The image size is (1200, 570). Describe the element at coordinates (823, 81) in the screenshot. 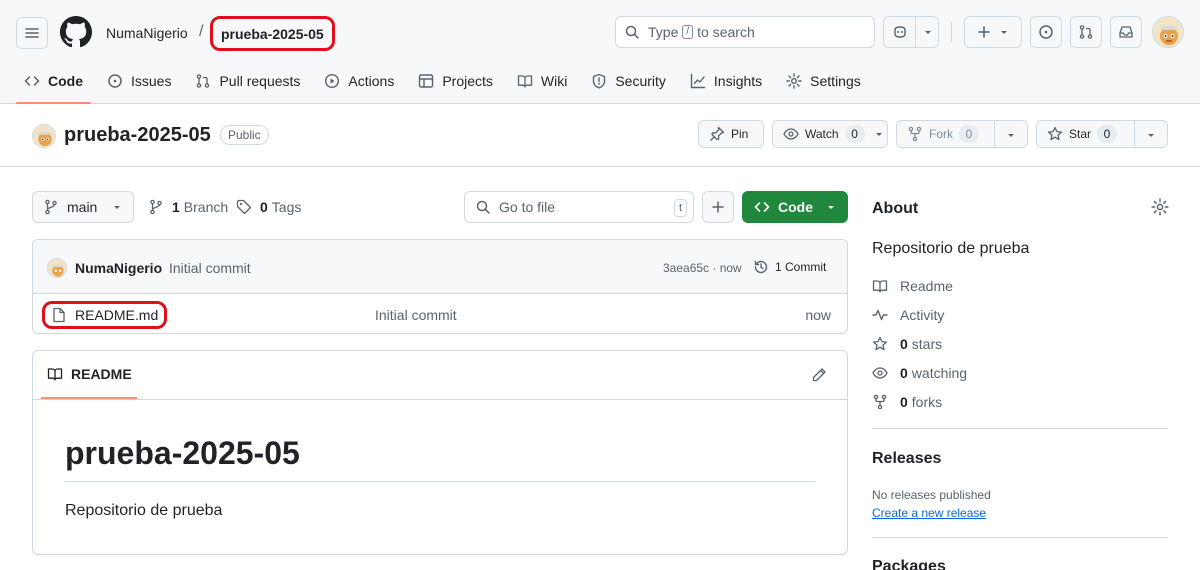

I see `tab-settings: Settings` at that location.